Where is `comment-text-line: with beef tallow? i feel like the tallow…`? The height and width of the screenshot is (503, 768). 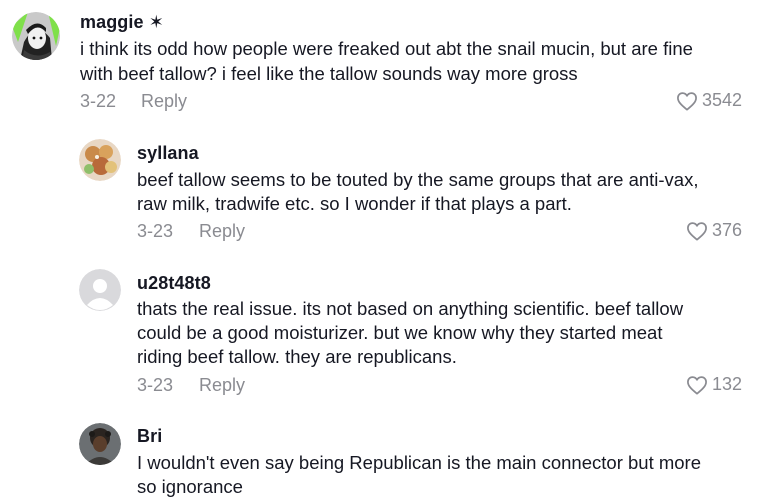
comment-text-line: with beef tallow? i feel like the tallow… is located at coordinates (329, 73).